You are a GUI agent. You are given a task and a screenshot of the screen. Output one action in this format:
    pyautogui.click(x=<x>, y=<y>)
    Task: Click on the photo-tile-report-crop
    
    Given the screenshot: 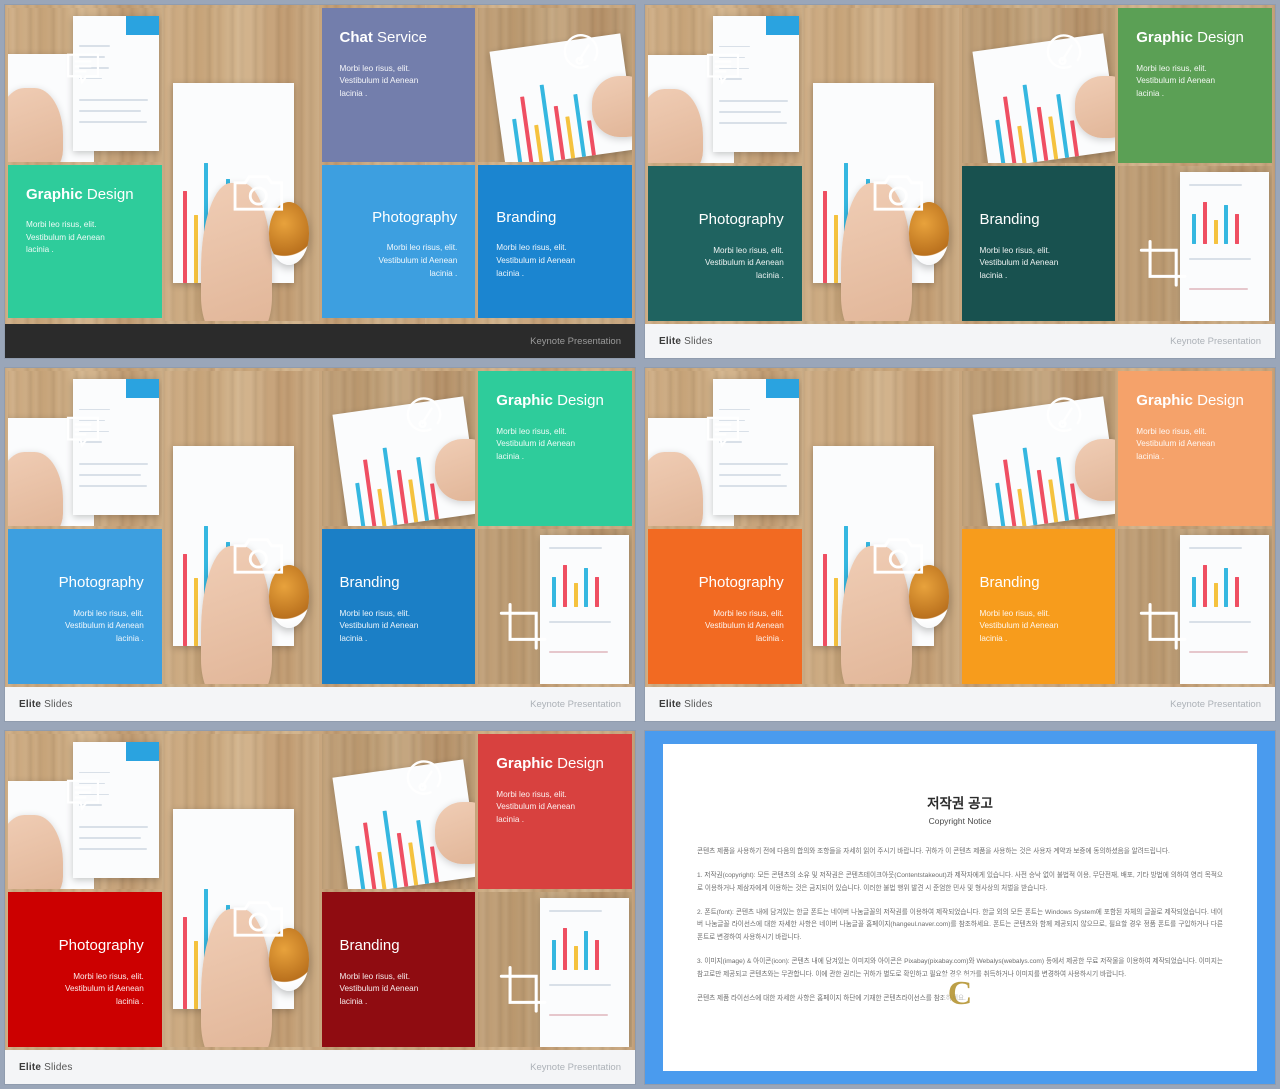 What is the action you would take?
    pyautogui.click(x=1195, y=606)
    